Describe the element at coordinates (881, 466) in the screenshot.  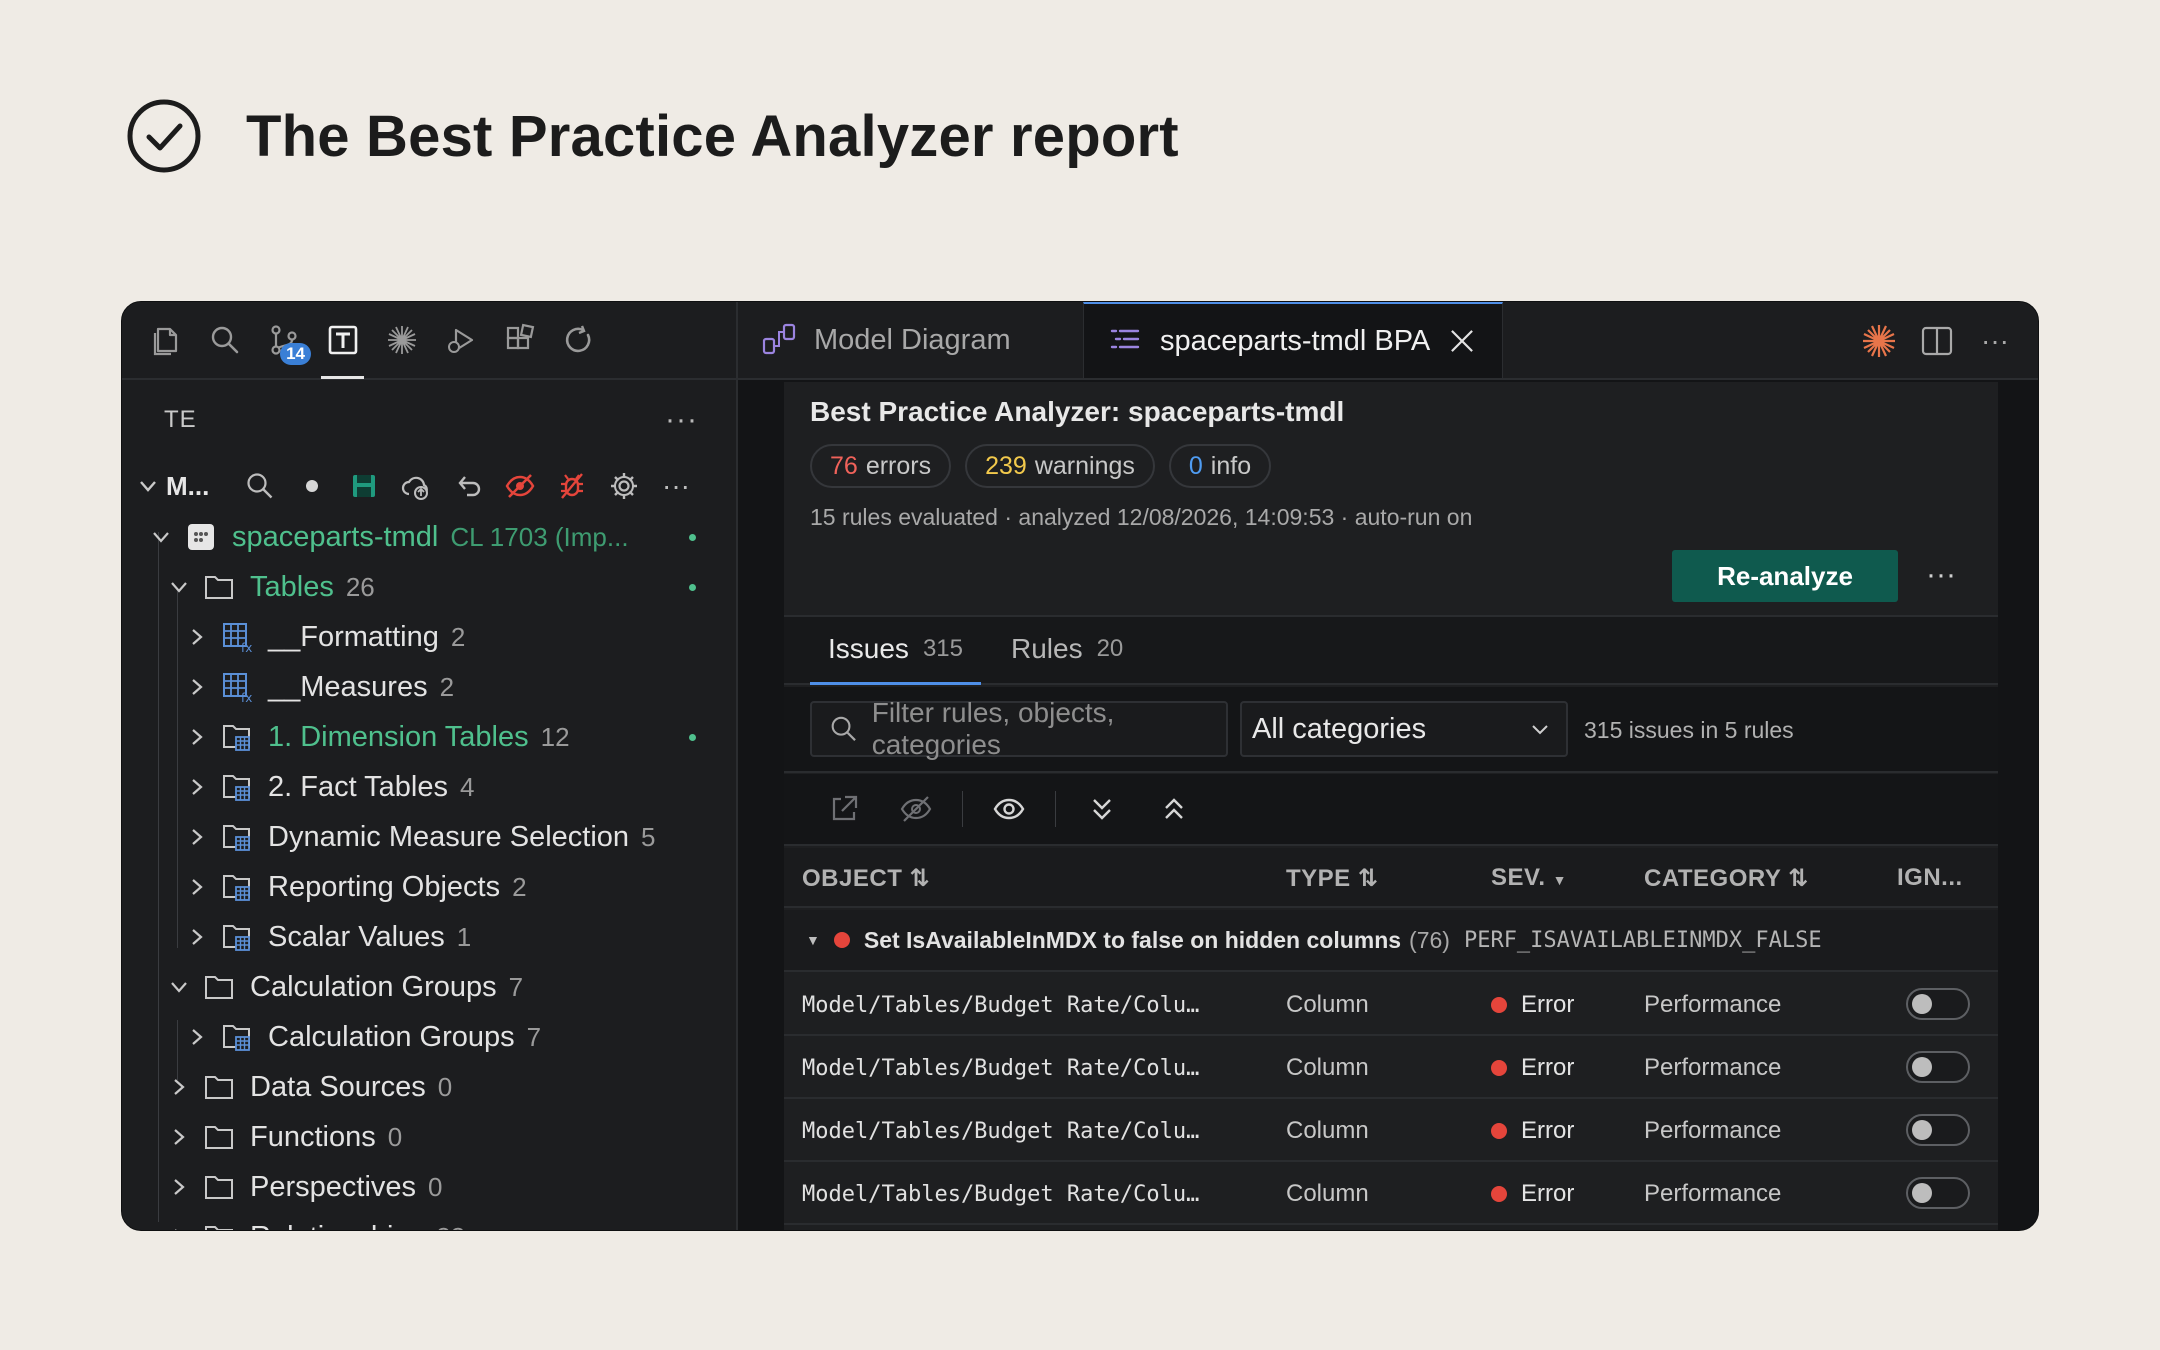
I see `errors-pill: 76 errors` at that location.